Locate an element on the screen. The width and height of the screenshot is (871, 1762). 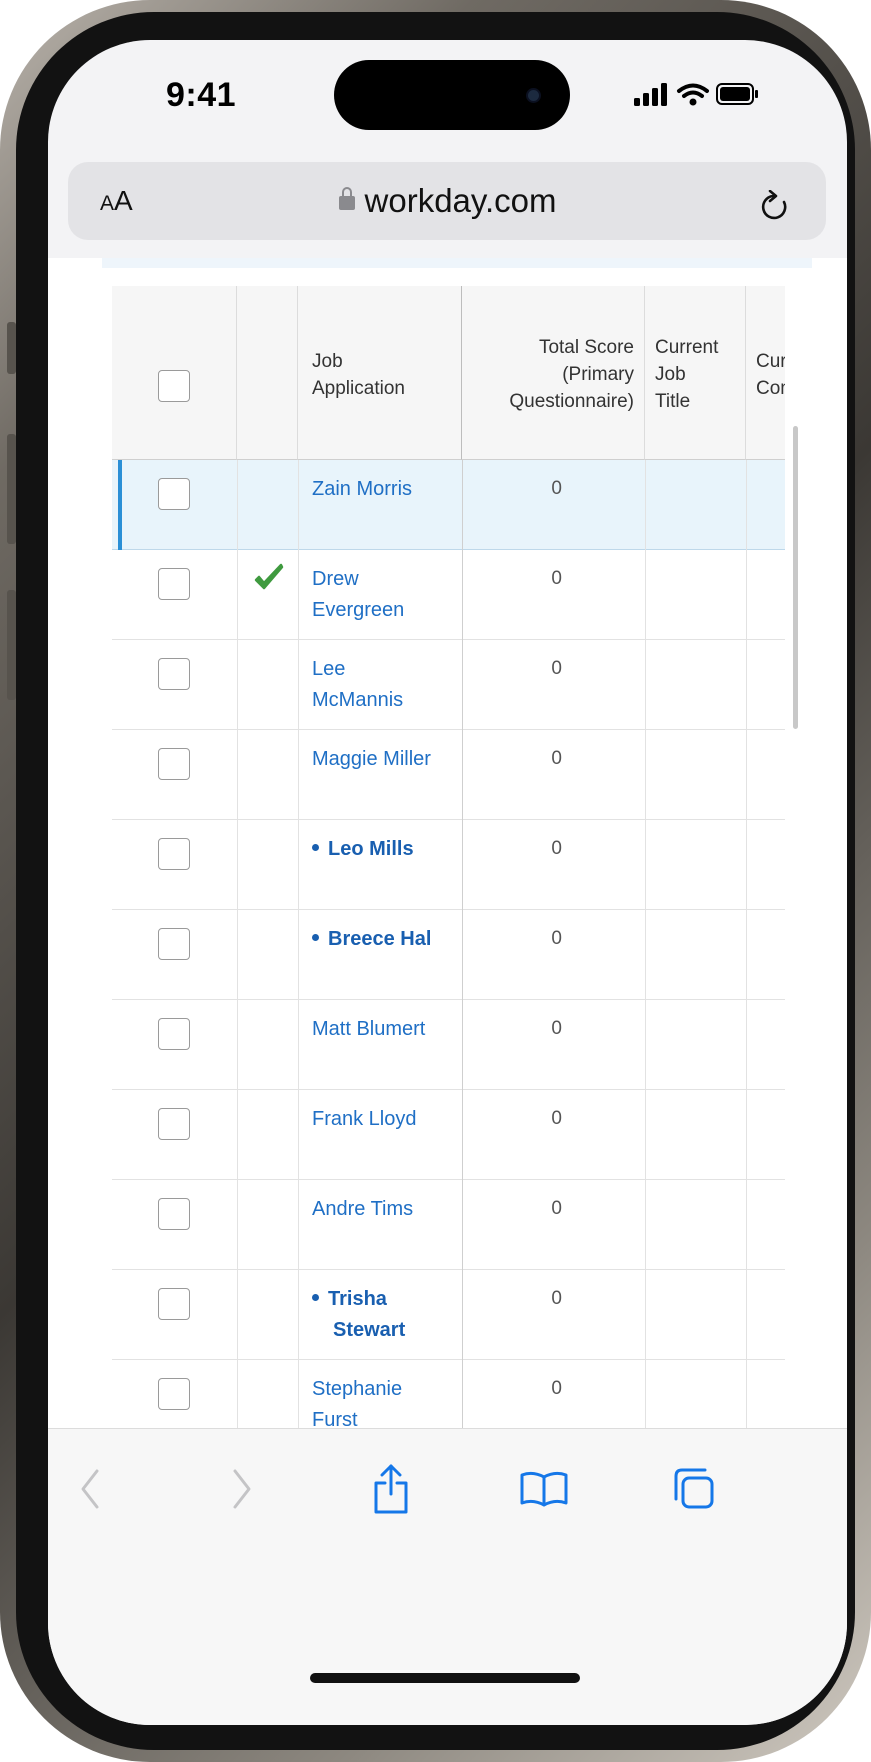
table-row: Stephanie Furst 0 is located at coordinates (448, 1394).